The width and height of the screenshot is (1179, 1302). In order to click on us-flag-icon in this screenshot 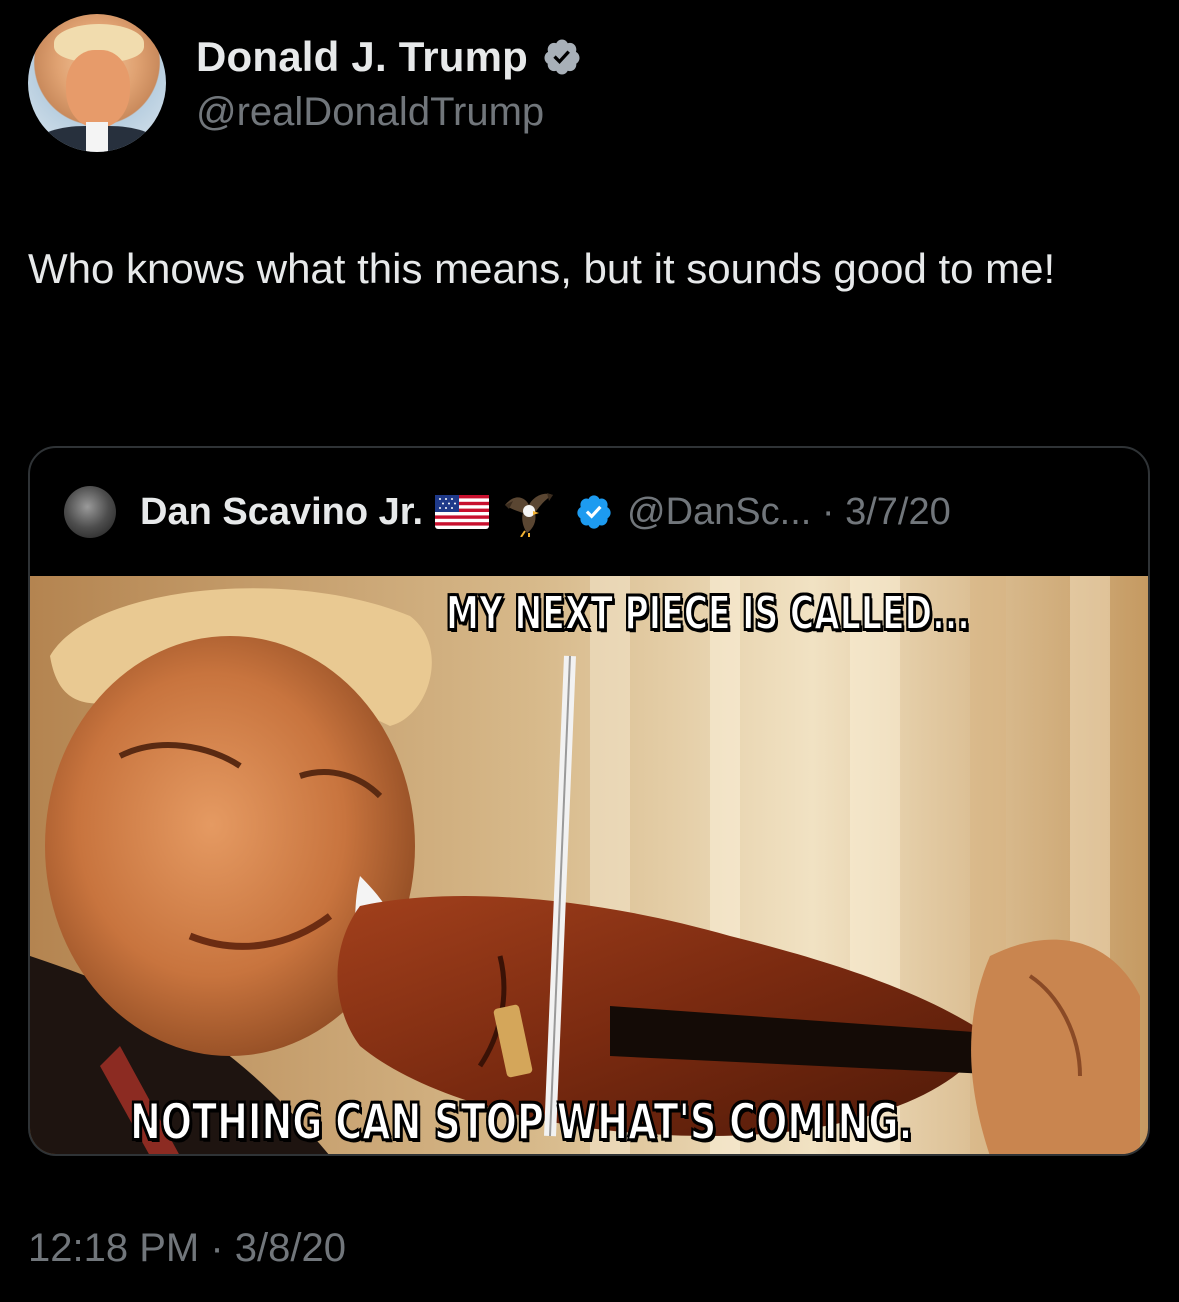, I will do `click(462, 512)`.